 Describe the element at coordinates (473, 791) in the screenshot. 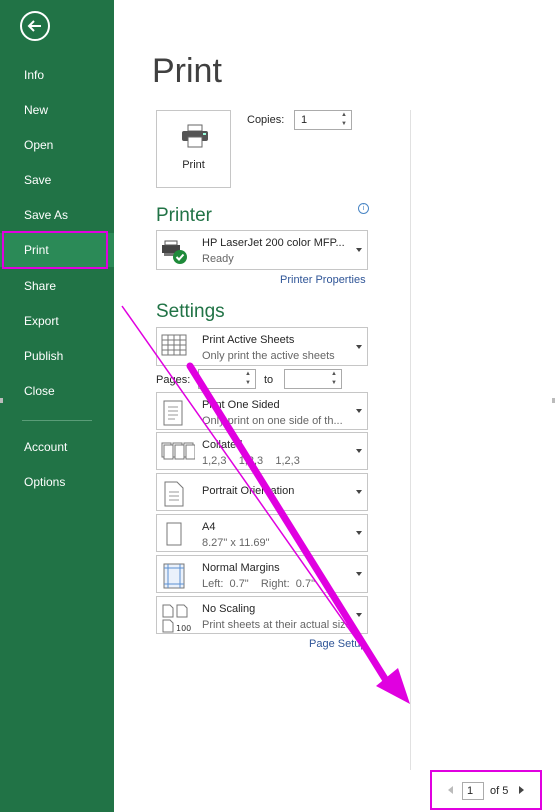

I see `current-page-input: 1` at that location.